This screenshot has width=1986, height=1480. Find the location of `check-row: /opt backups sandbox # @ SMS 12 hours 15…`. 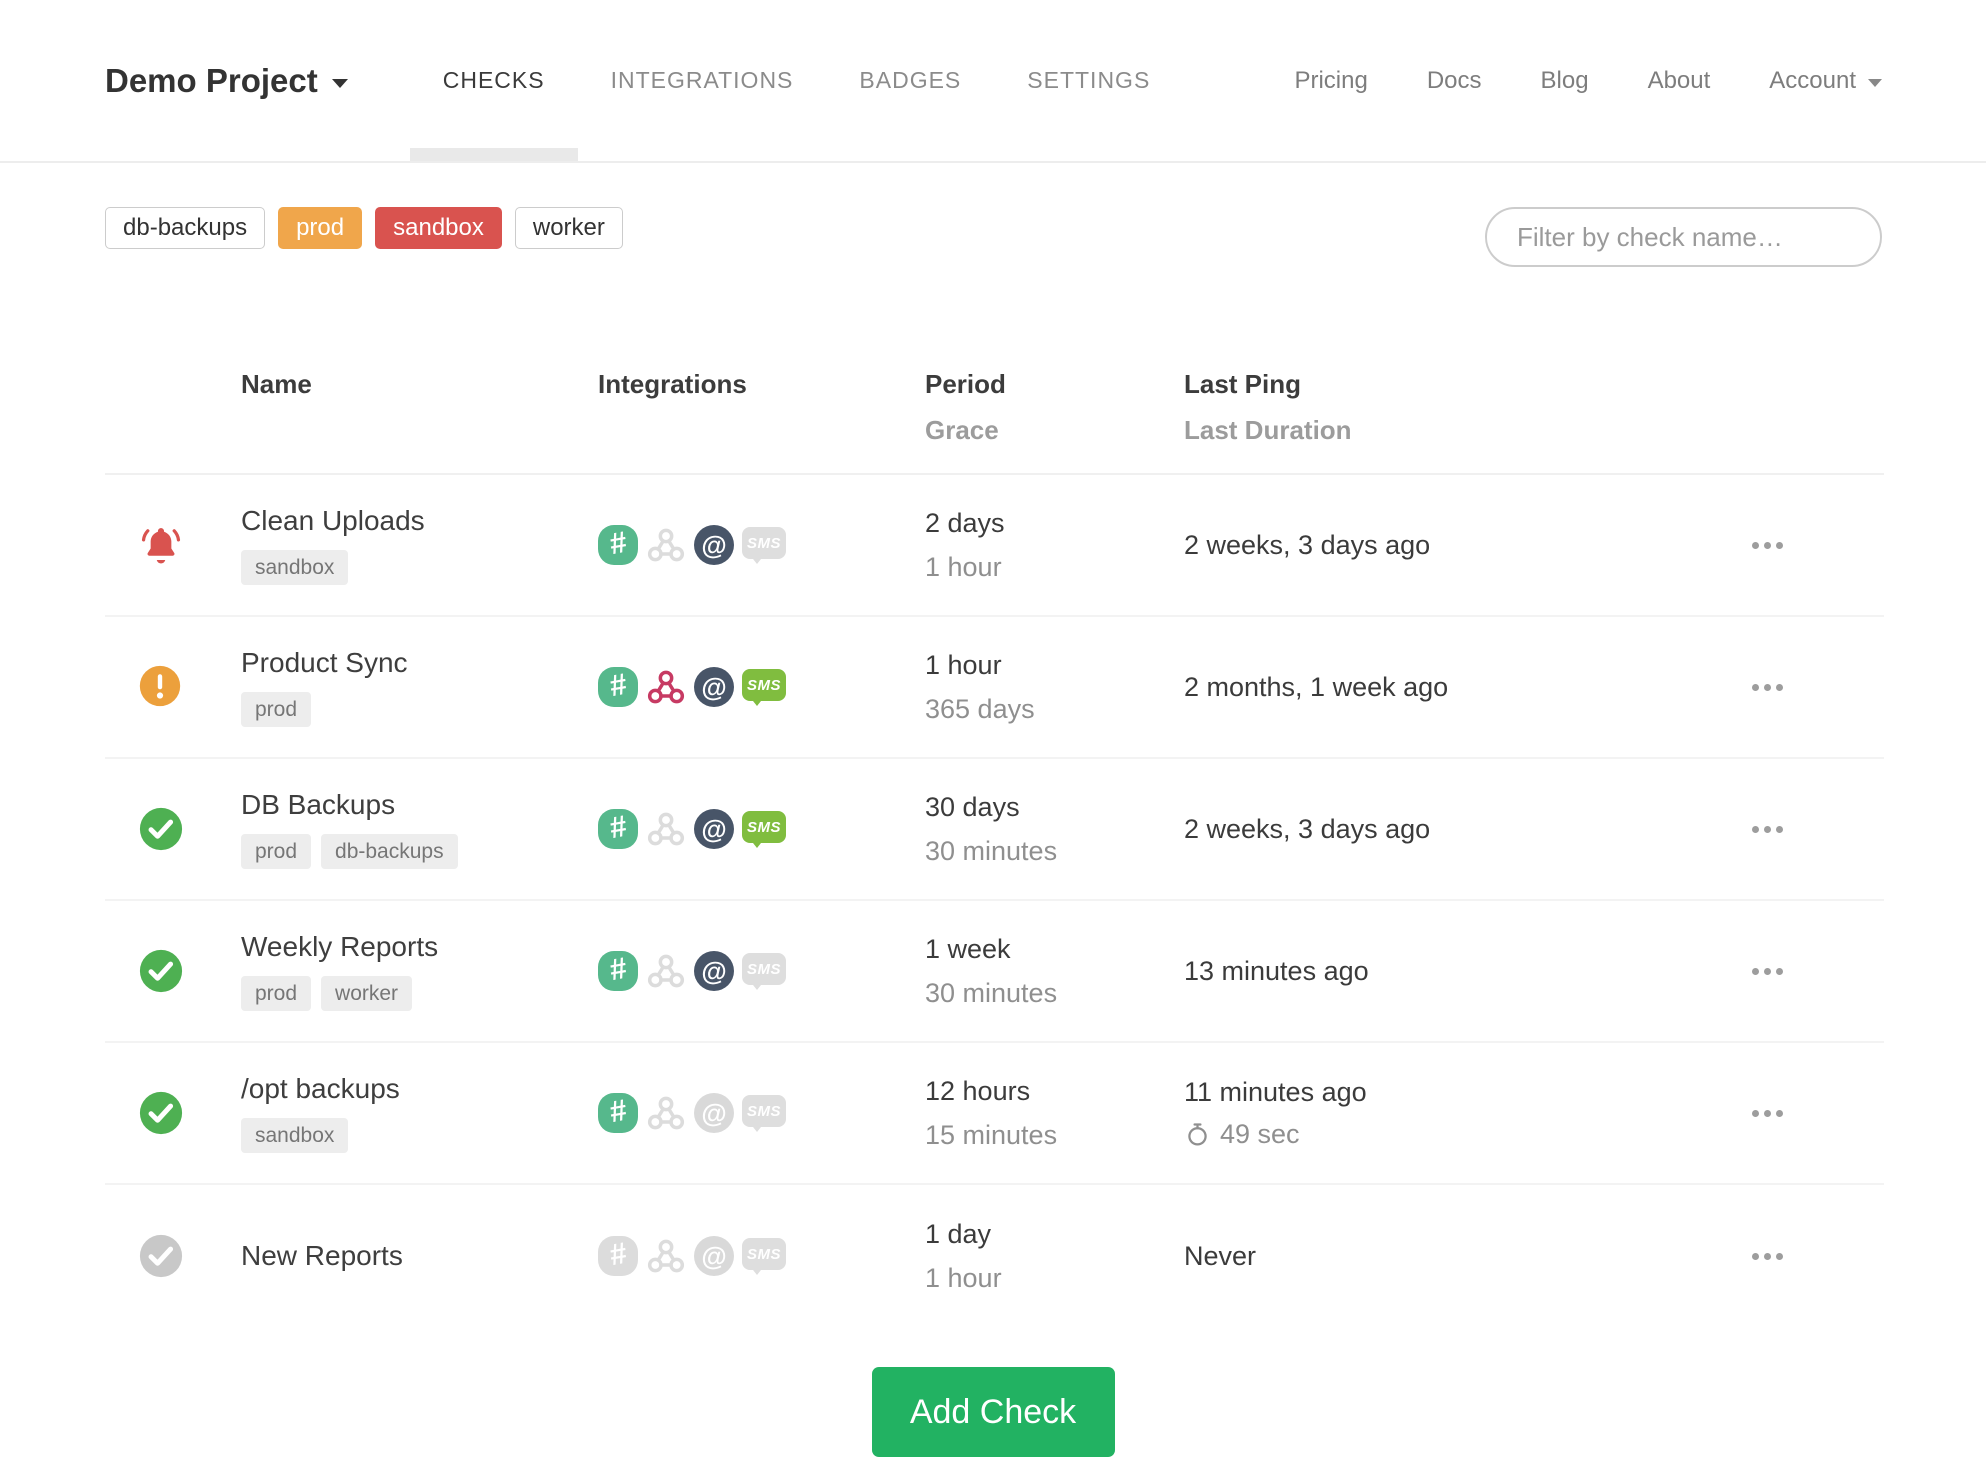

check-row: /opt backups sandbox # @ SMS 12 hours 15… is located at coordinates (994, 1114).